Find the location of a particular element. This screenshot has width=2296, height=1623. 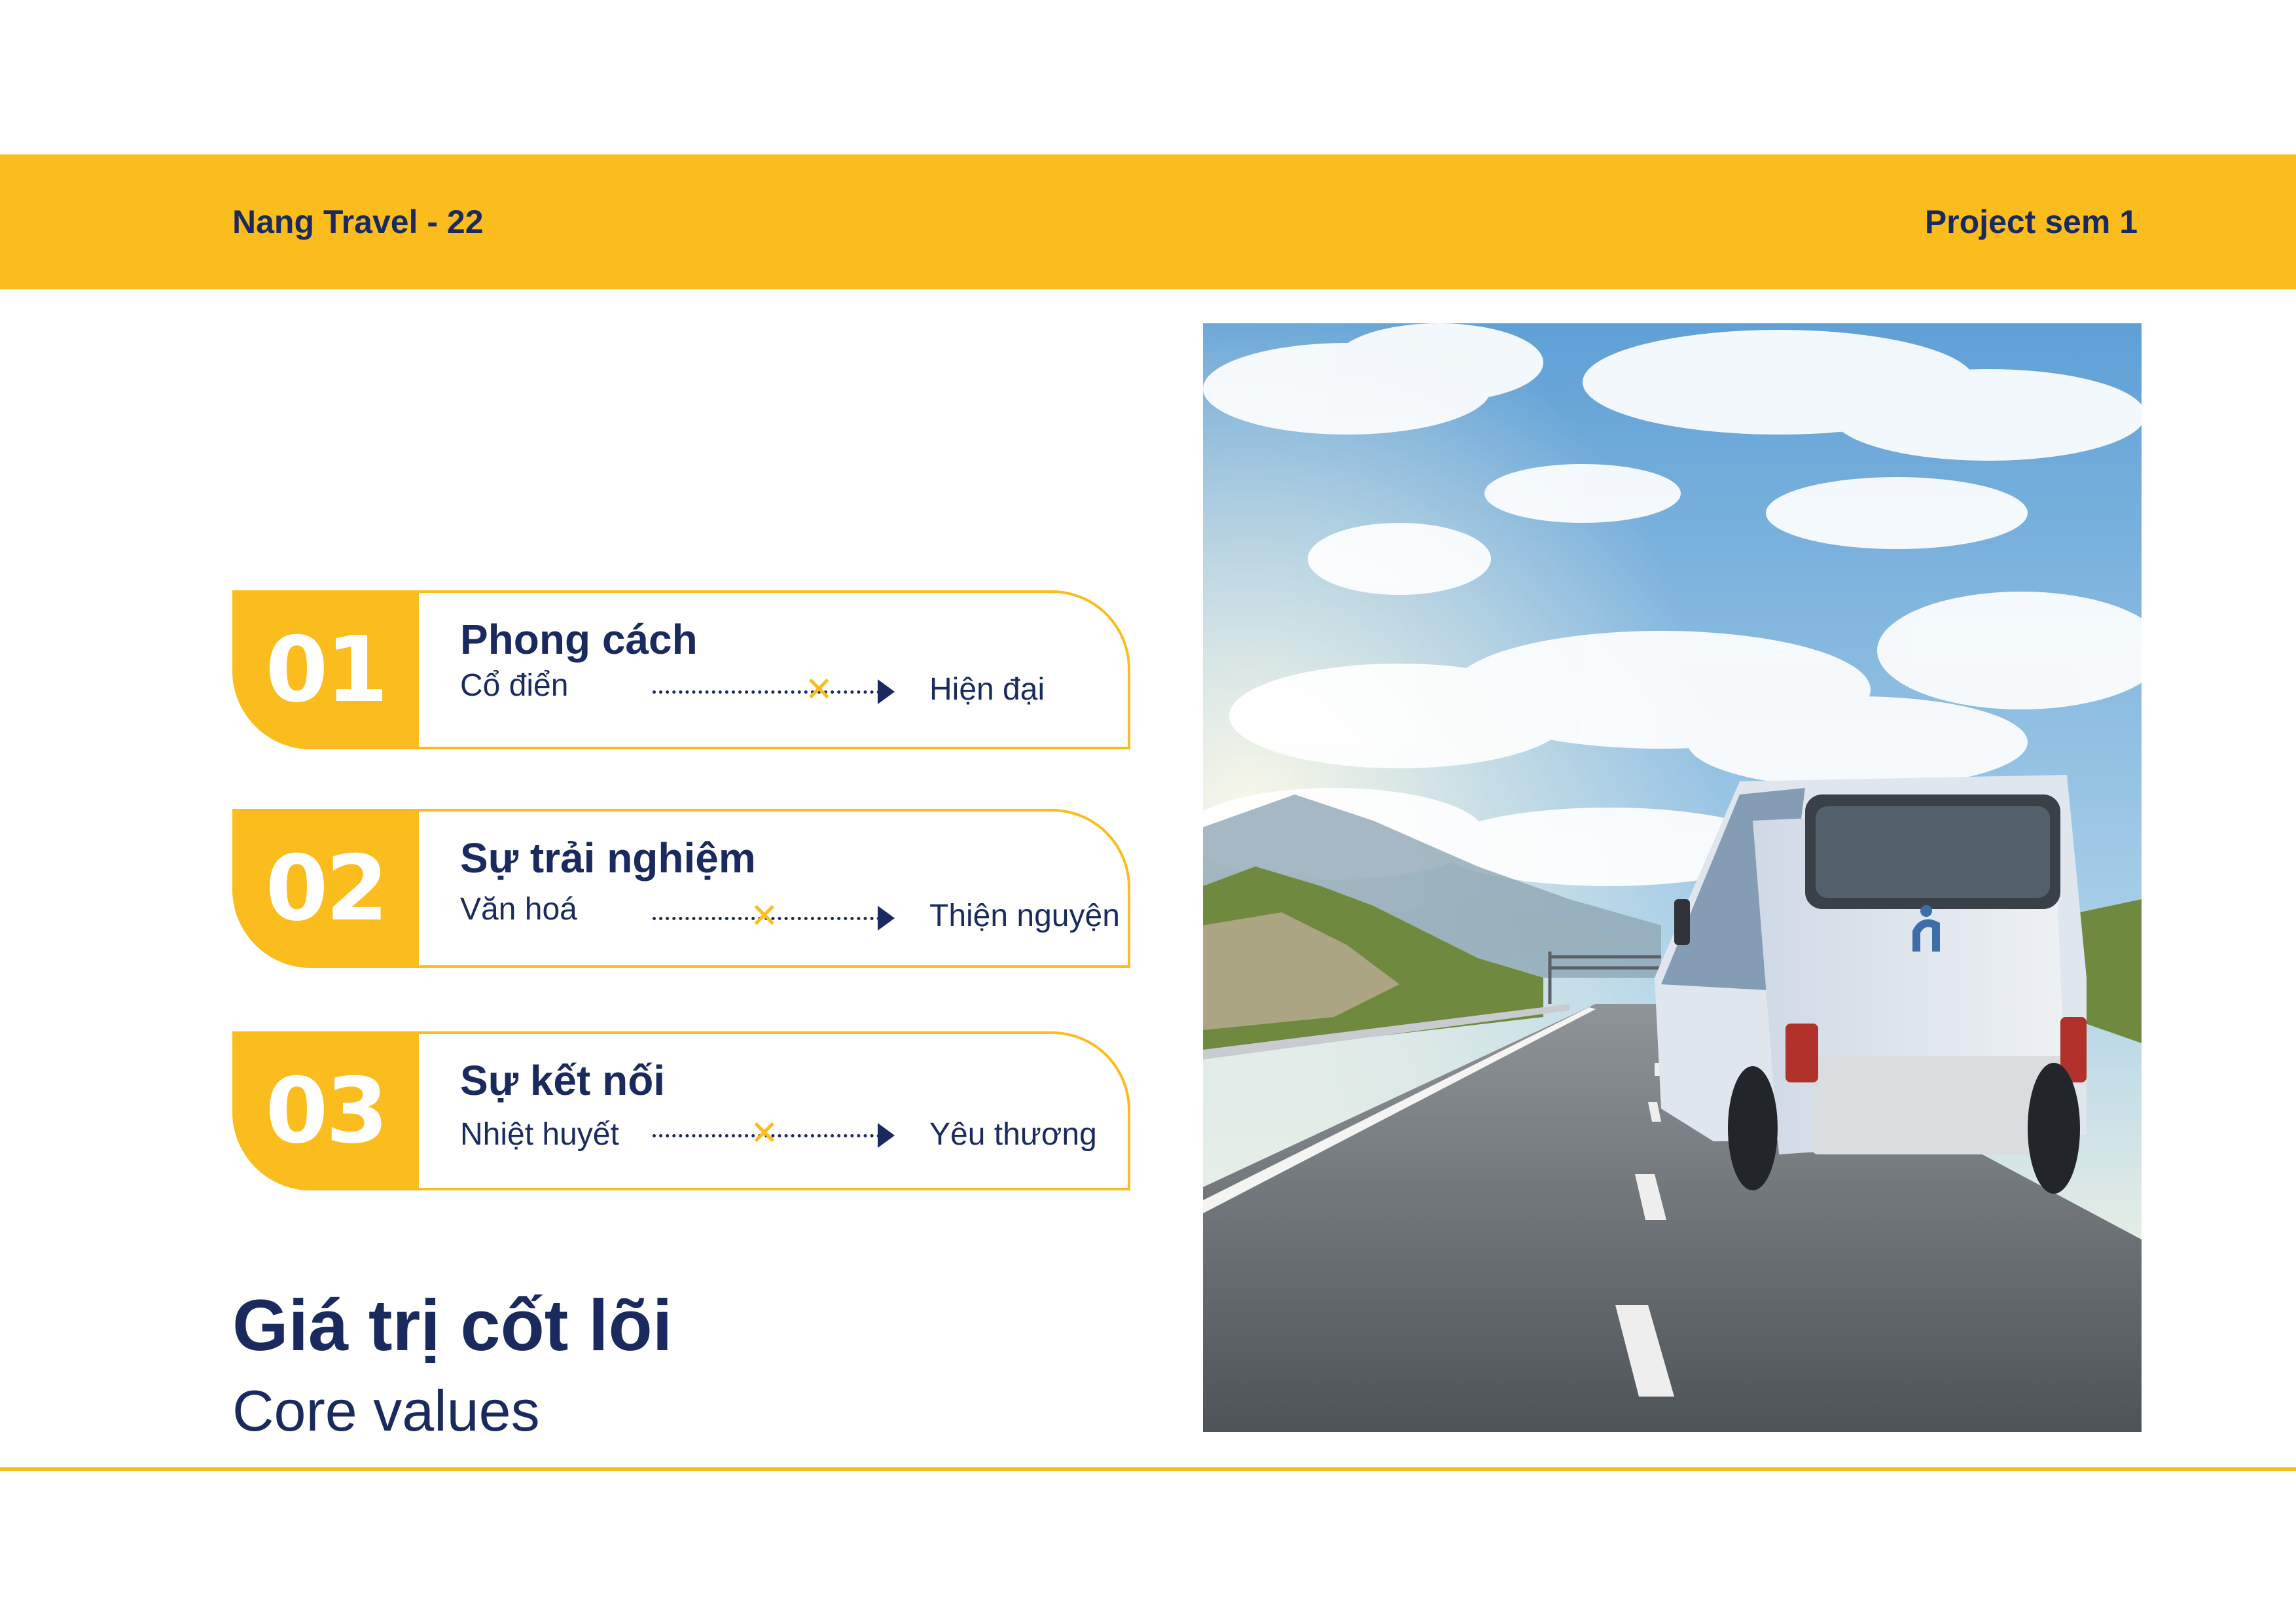

bus is located at coordinates (1871, 984).